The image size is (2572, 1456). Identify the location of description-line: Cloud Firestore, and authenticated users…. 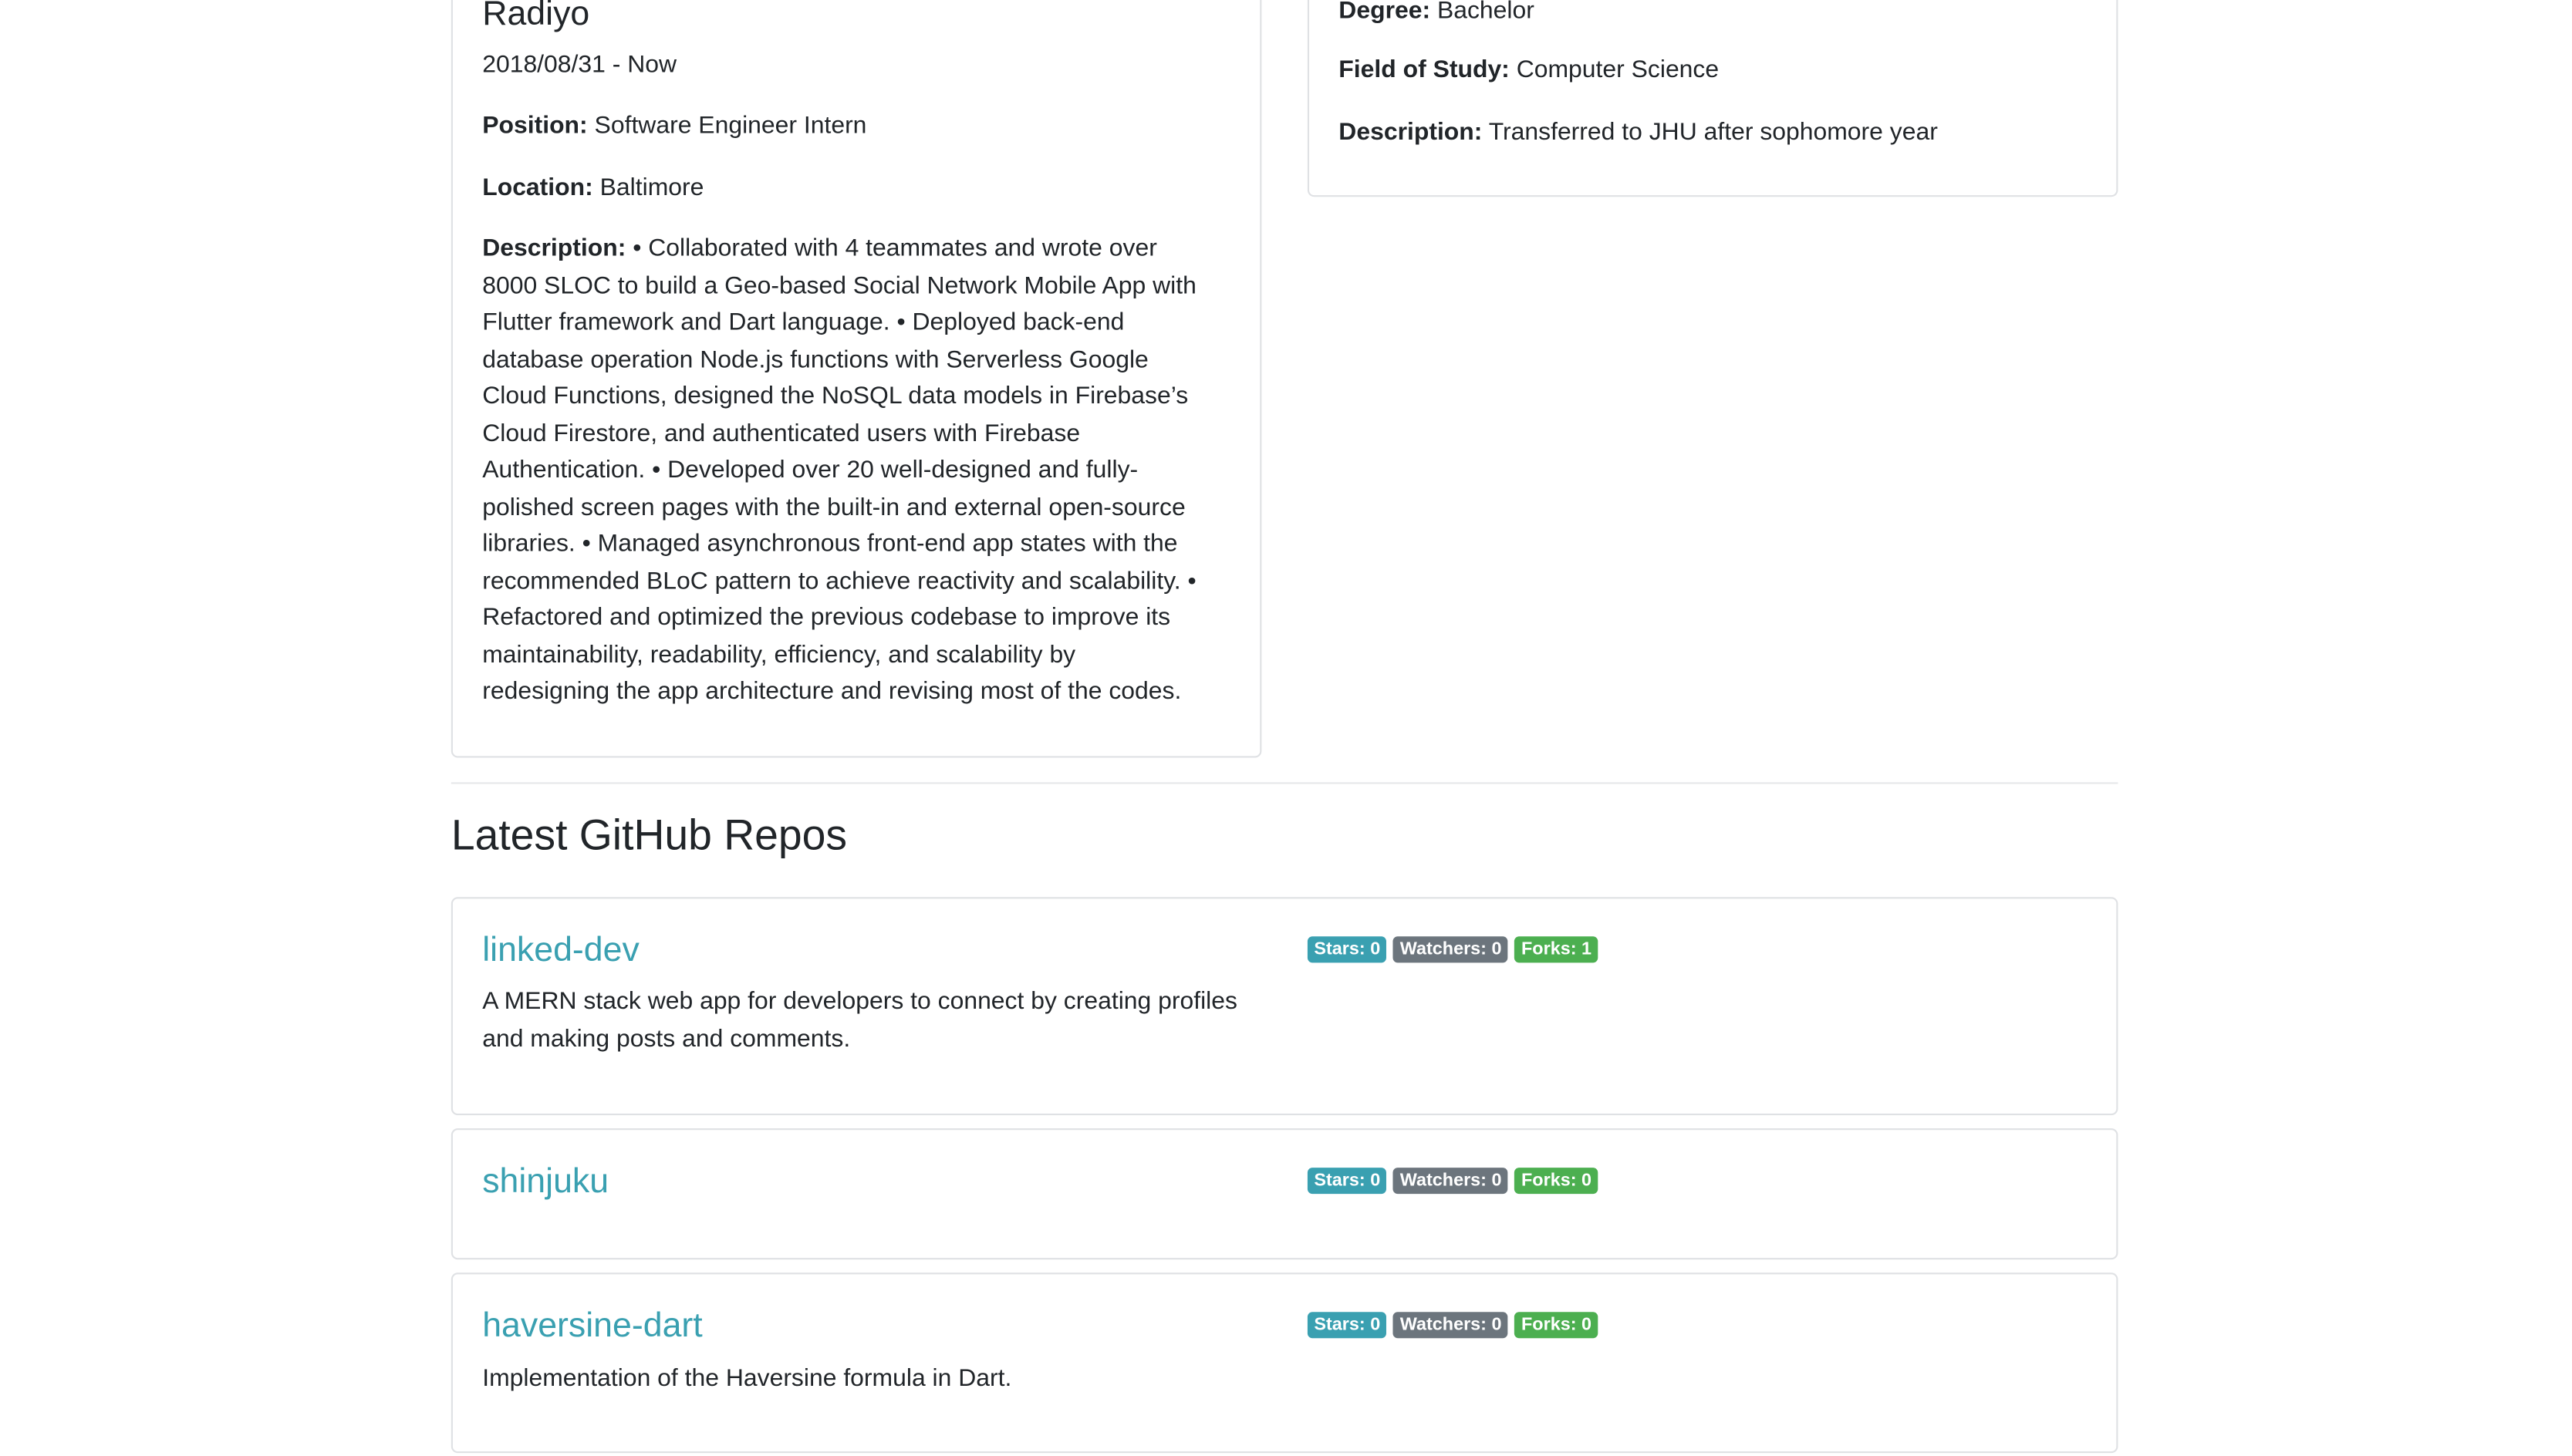
(781, 433).